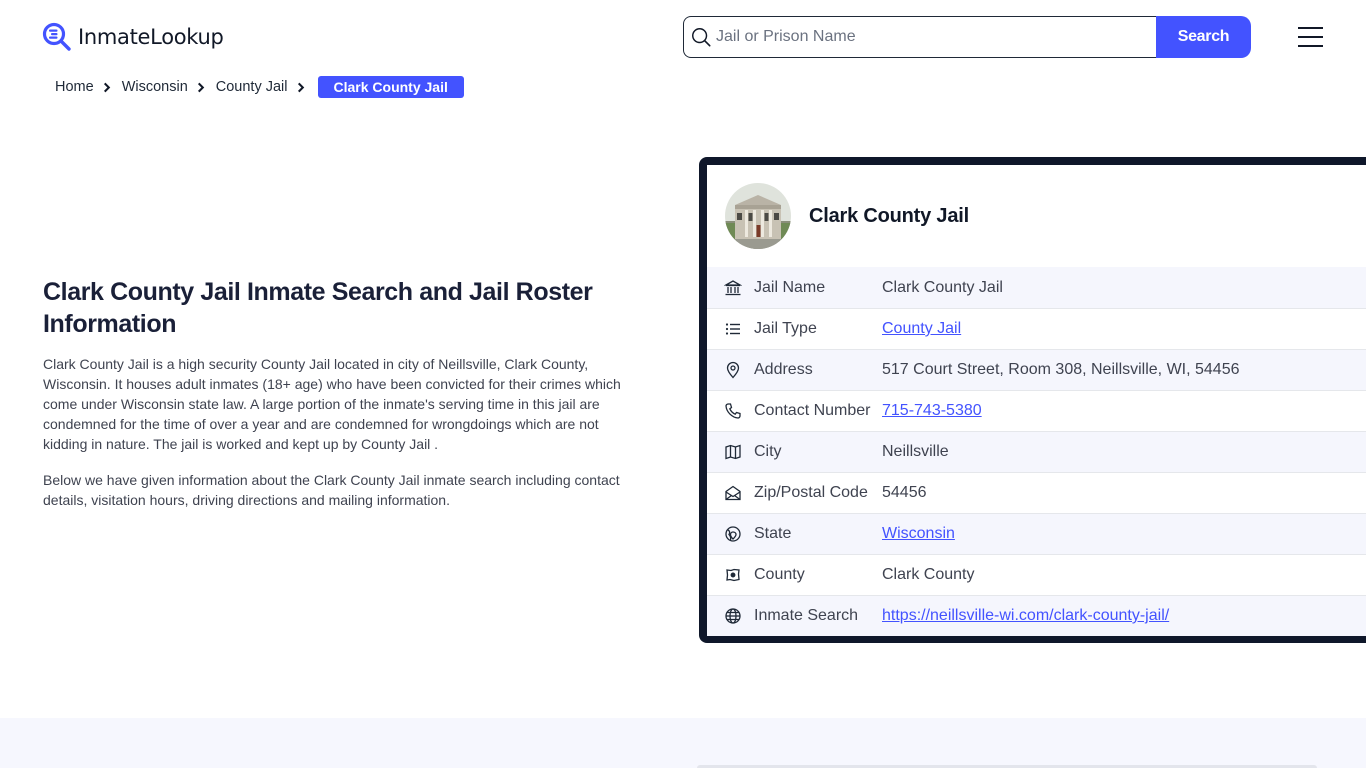  What do you see at coordinates (390, 87) in the screenshot?
I see `breadcrumb-current: Clark County Jail` at bounding box center [390, 87].